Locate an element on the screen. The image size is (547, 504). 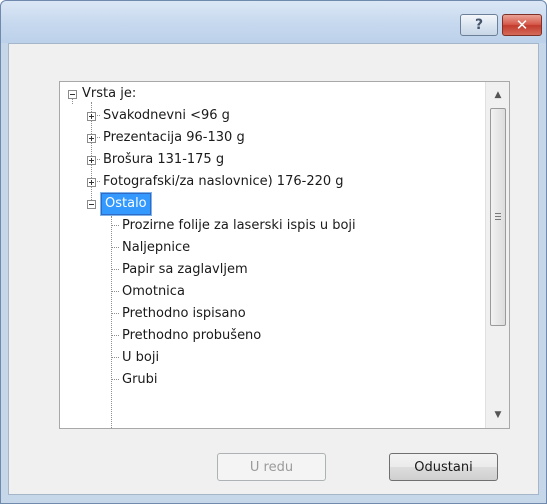
tree-item-label: Prezentacija 96-130 g is located at coordinates (174, 137).